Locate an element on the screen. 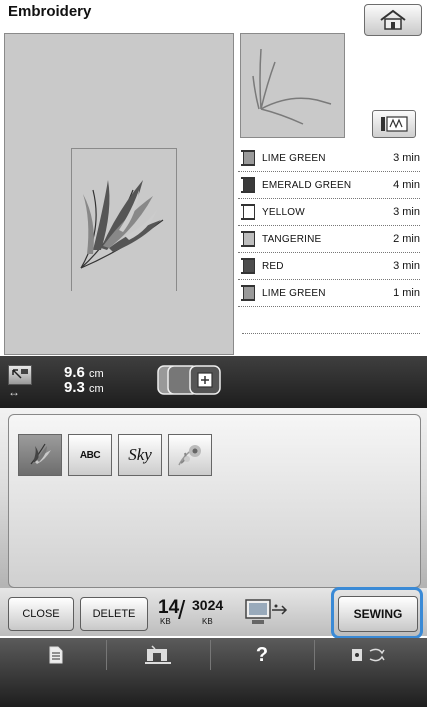  home-icon is located at coordinates (393, 19).